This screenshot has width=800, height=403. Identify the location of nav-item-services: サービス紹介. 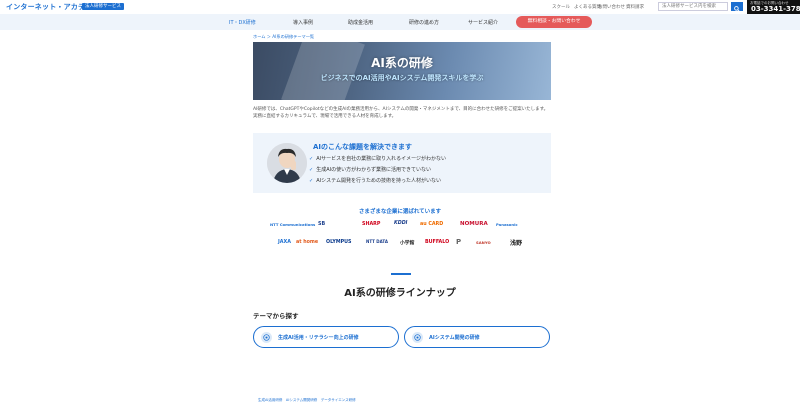
(483, 22).